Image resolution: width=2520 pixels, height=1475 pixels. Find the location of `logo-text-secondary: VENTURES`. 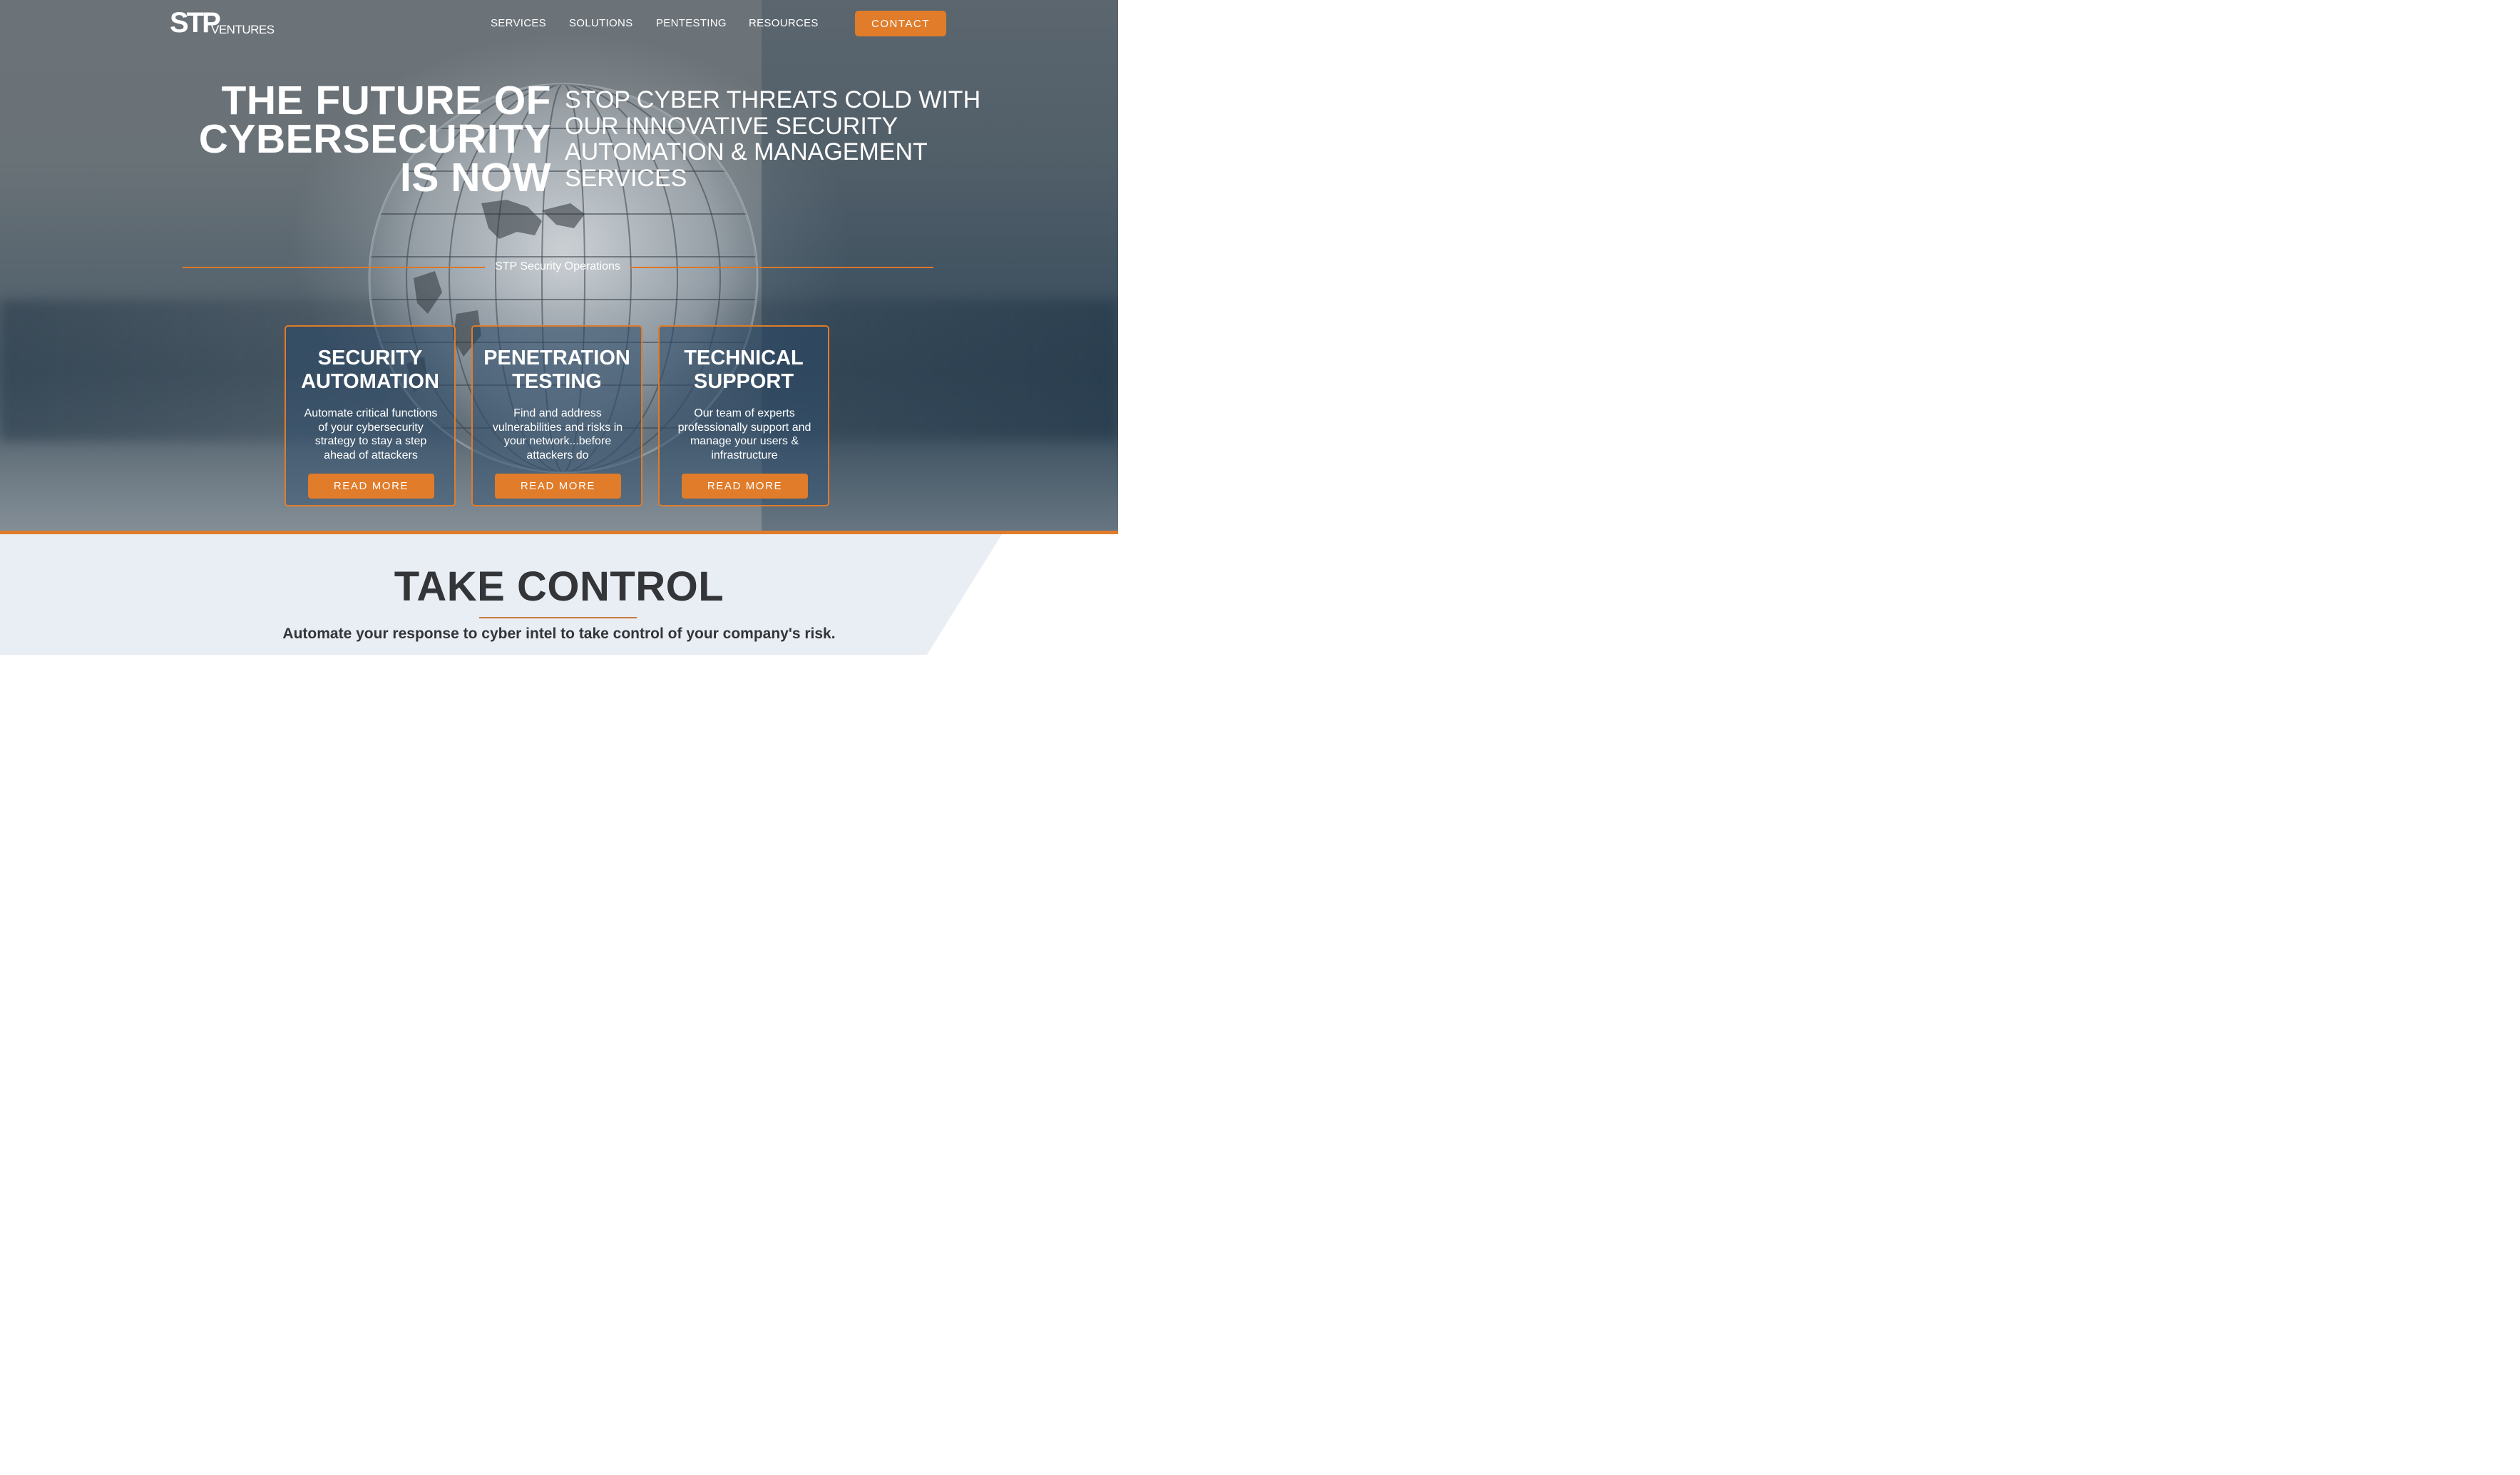

logo-text-secondary: VENTURES is located at coordinates (243, 29).